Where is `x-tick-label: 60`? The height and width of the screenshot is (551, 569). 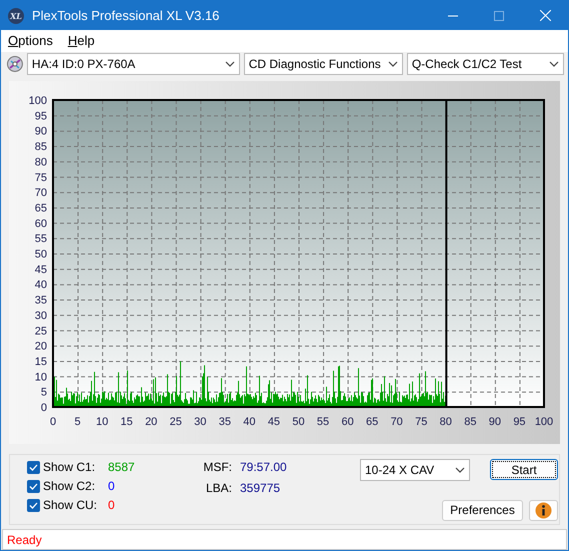 x-tick-label: 60 is located at coordinates (347, 422).